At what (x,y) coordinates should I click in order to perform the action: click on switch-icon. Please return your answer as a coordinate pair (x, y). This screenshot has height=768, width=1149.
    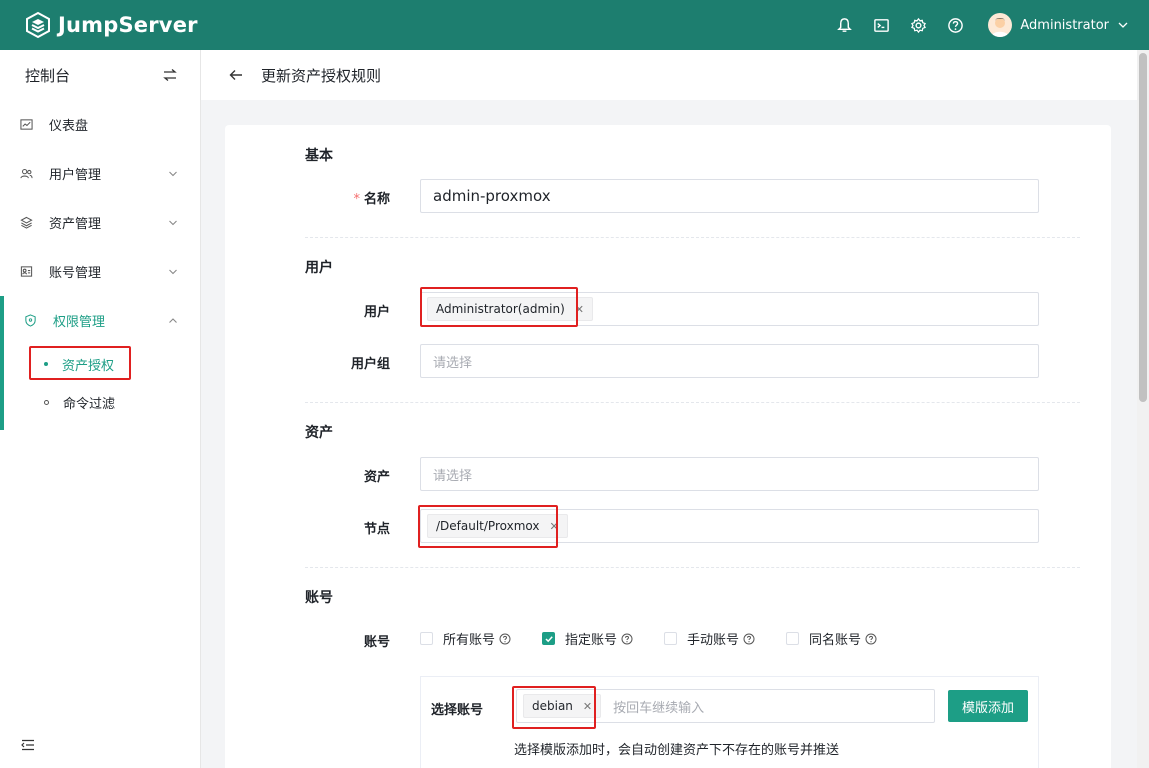
    Looking at the image, I should click on (170, 75).